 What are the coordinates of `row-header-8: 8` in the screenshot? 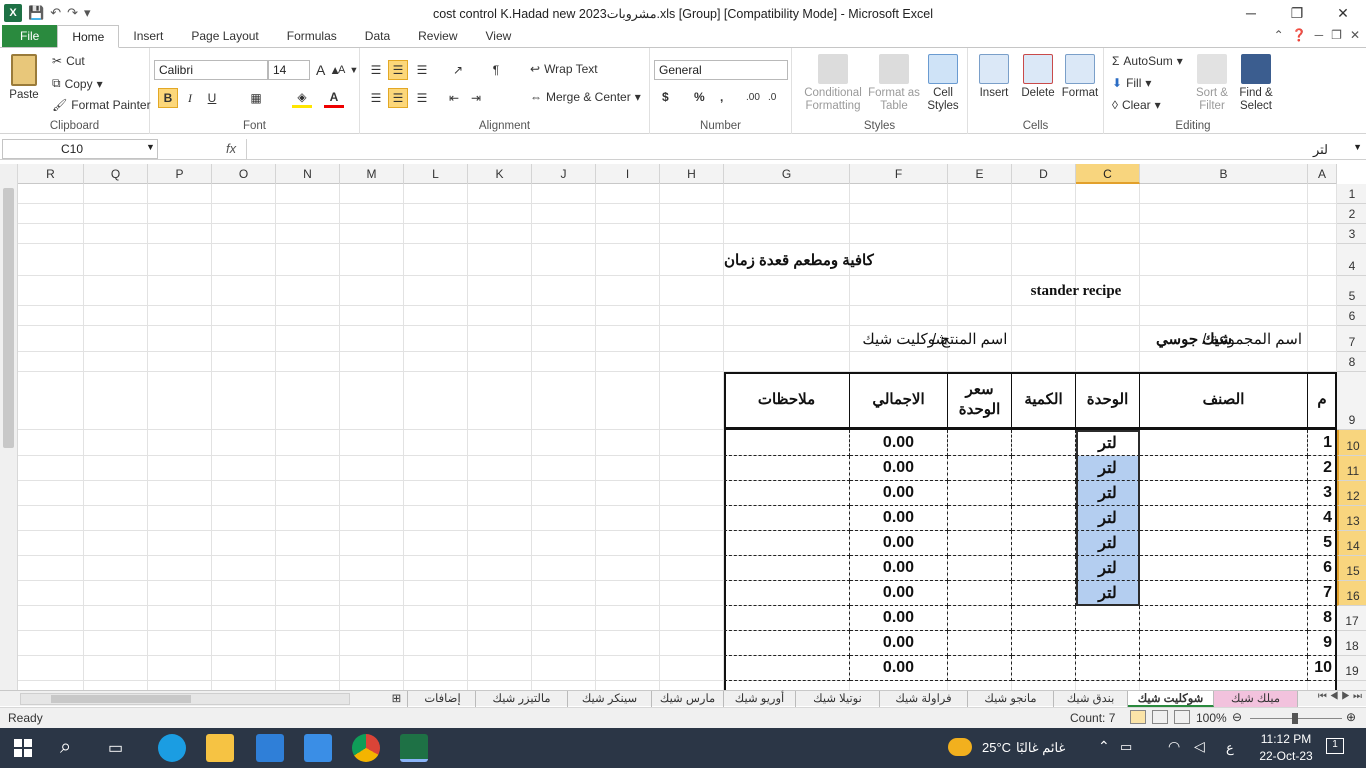 It's located at (1351, 362).